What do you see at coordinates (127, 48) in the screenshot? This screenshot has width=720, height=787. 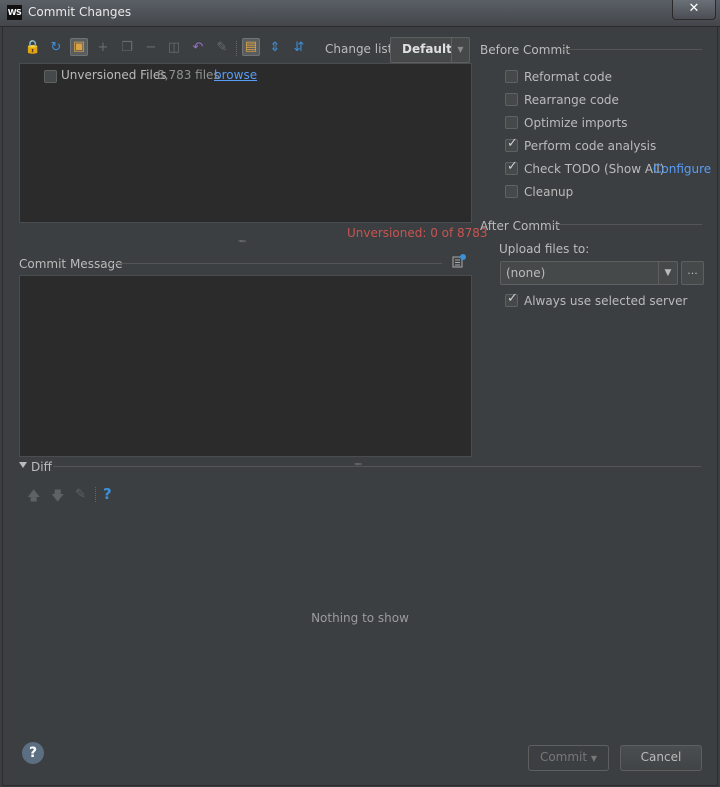 I see `copy-icon: ❐` at bounding box center [127, 48].